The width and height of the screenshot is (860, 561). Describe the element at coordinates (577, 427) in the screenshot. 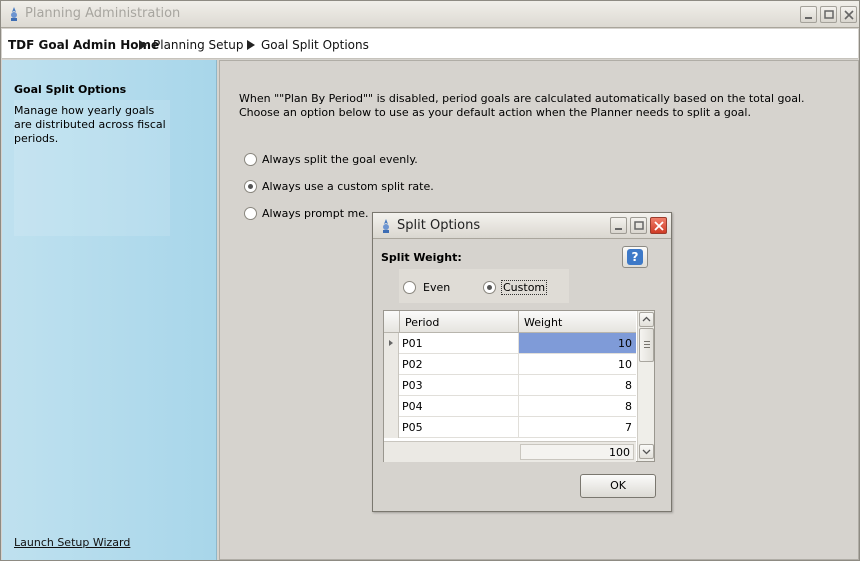

I see `weight-cell: 7` at that location.